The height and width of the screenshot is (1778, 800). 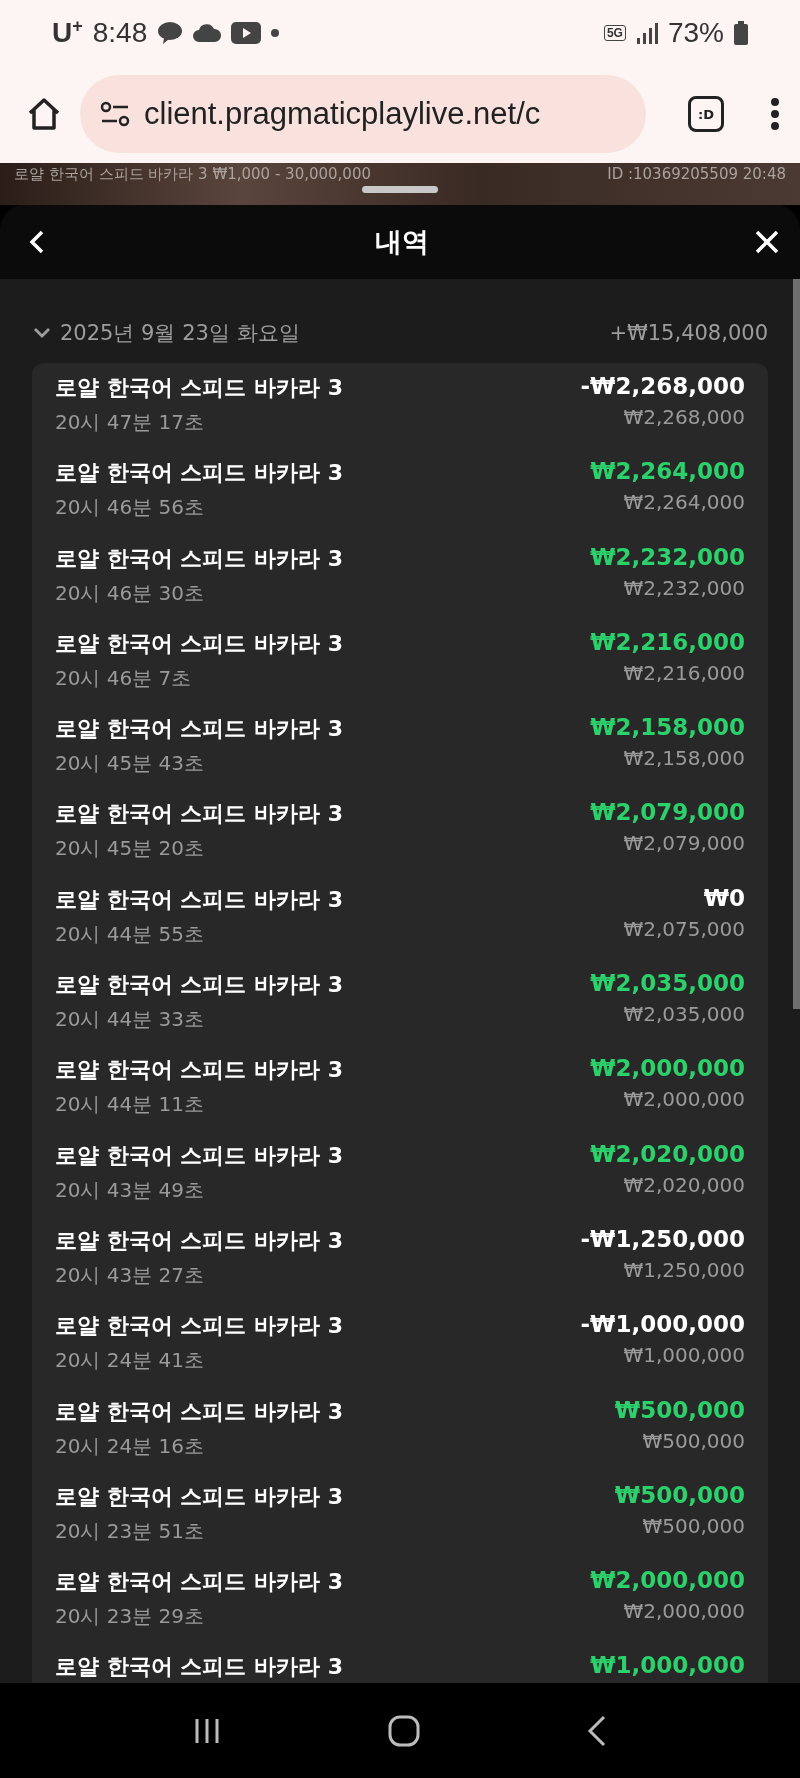 What do you see at coordinates (130, 422) in the screenshot?
I see `bet-time: 20시 47분 17초` at bounding box center [130, 422].